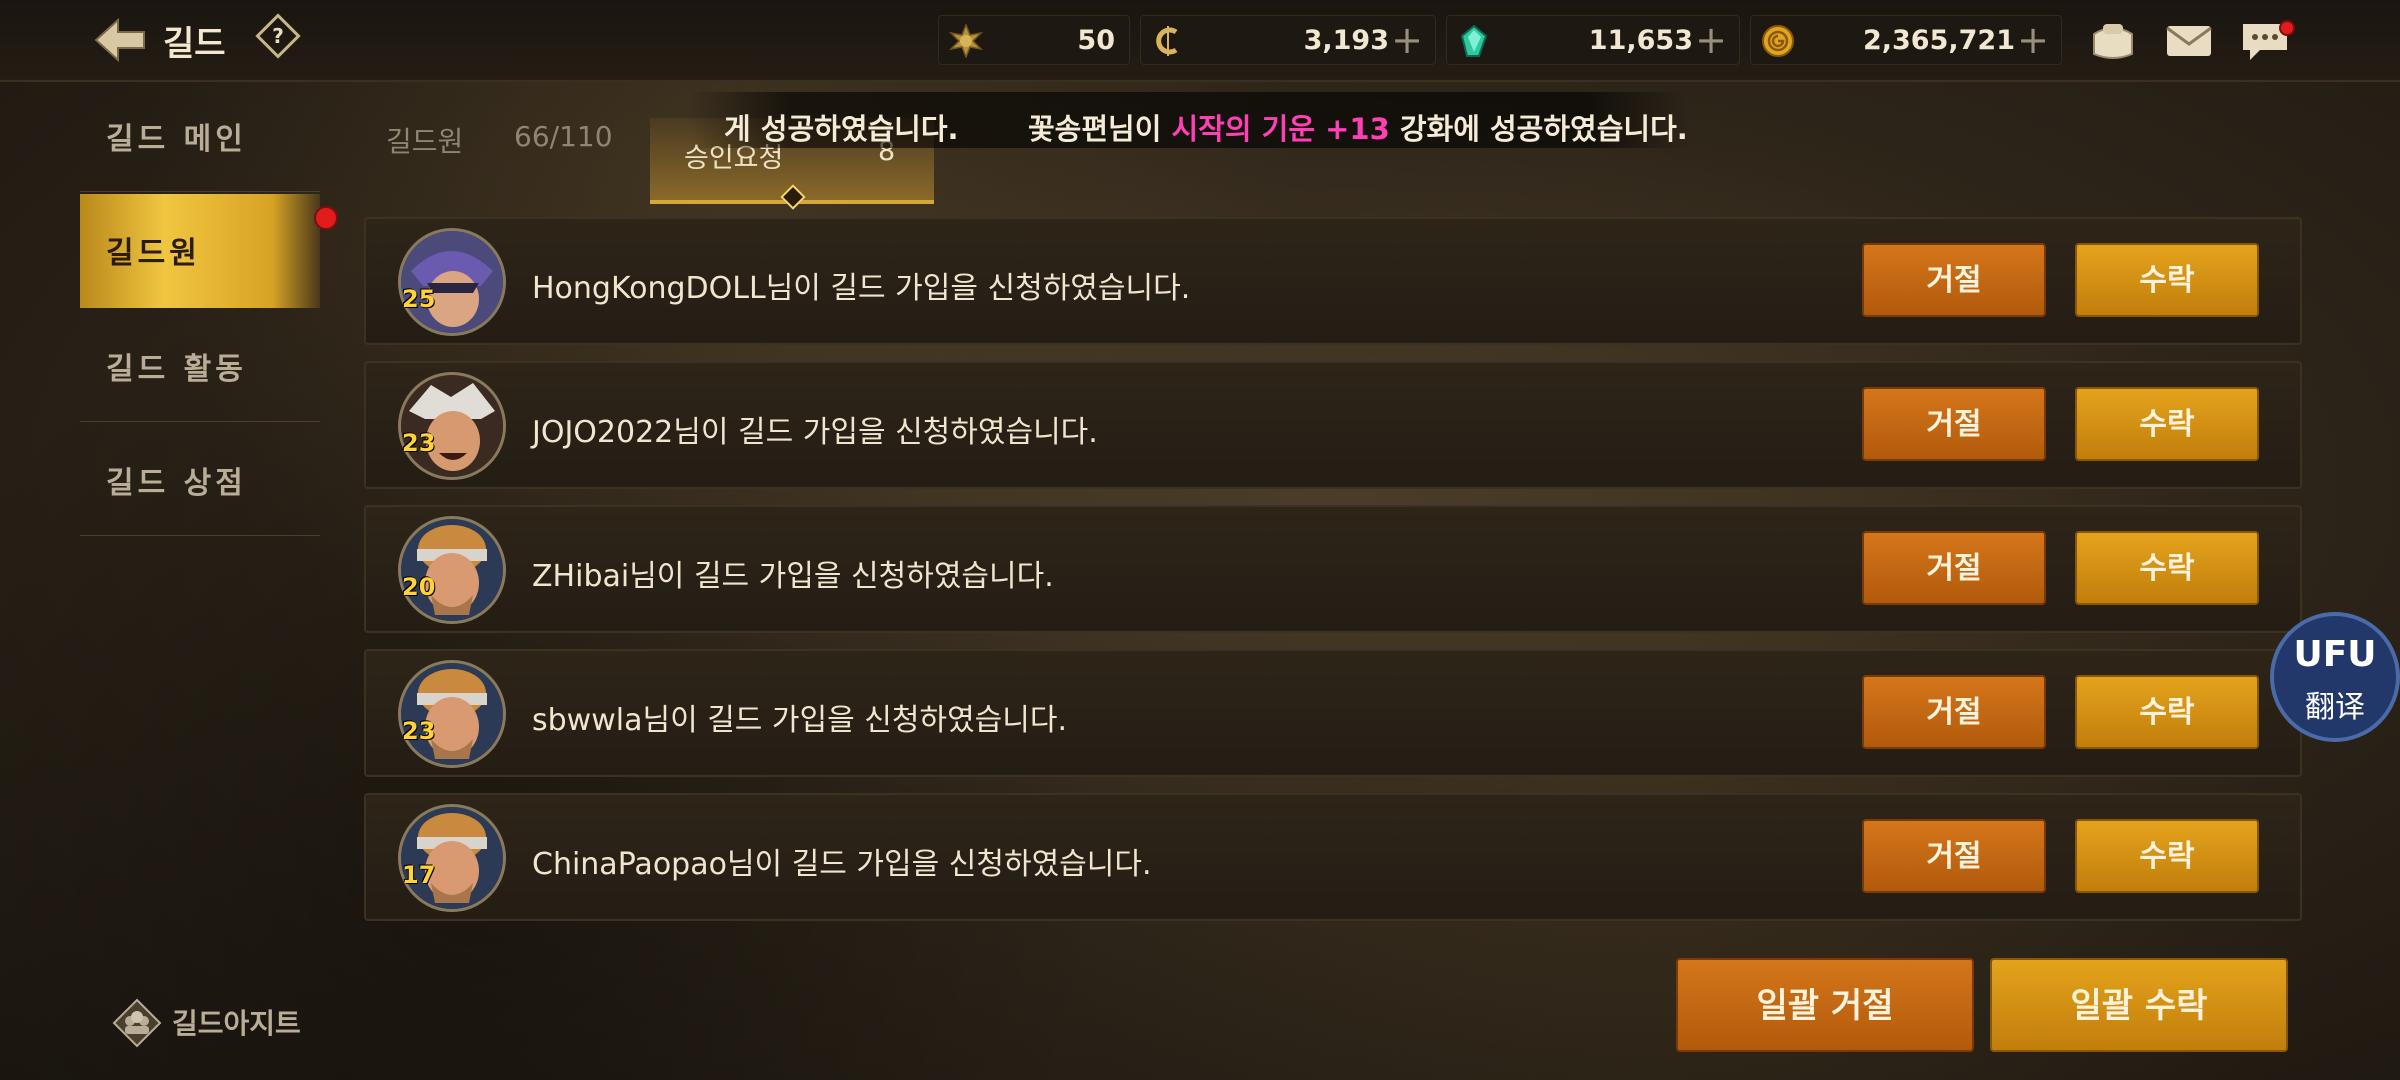  What do you see at coordinates (153, 253) in the screenshot?
I see `sidebar-item-label: 길드원` at bounding box center [153, 253].